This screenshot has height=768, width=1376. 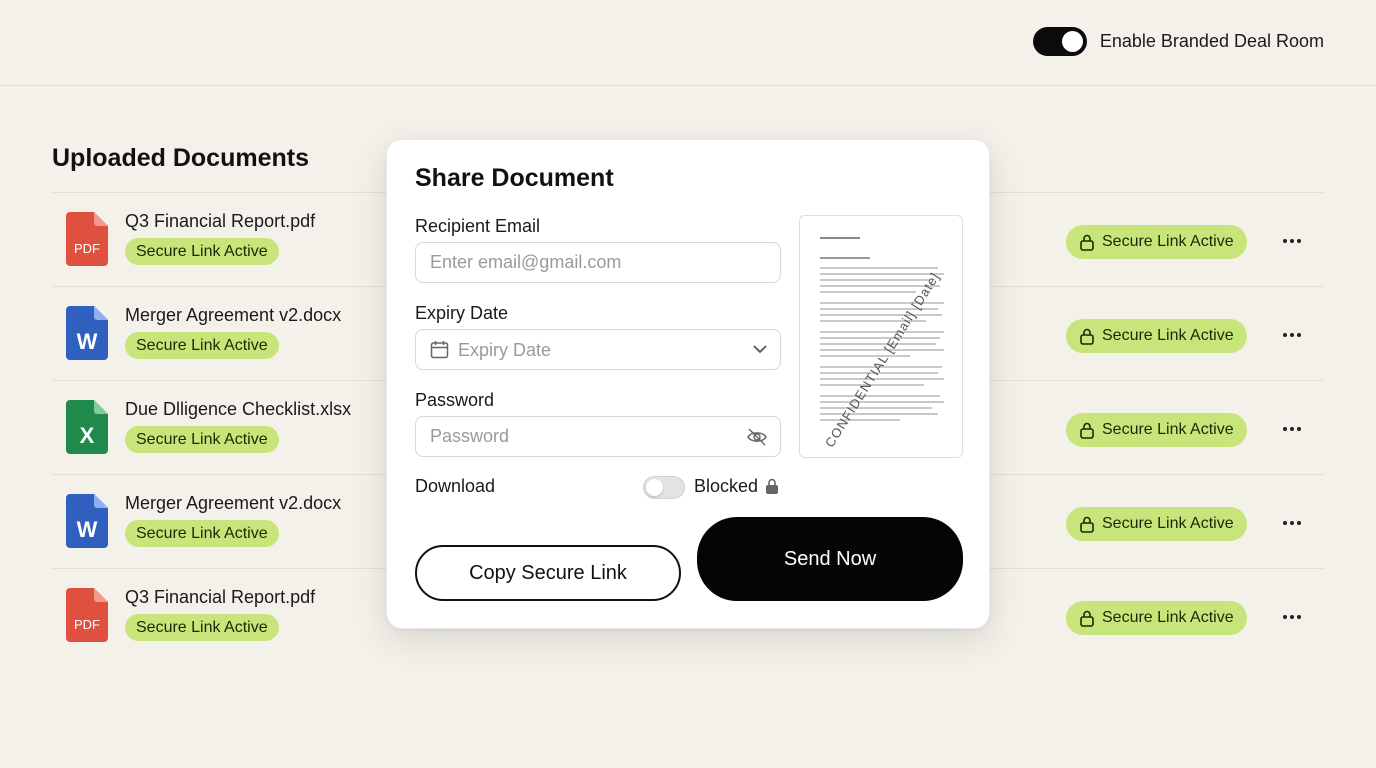 I want to click on download-state-label: Blocked, so click(x=726, y=486).